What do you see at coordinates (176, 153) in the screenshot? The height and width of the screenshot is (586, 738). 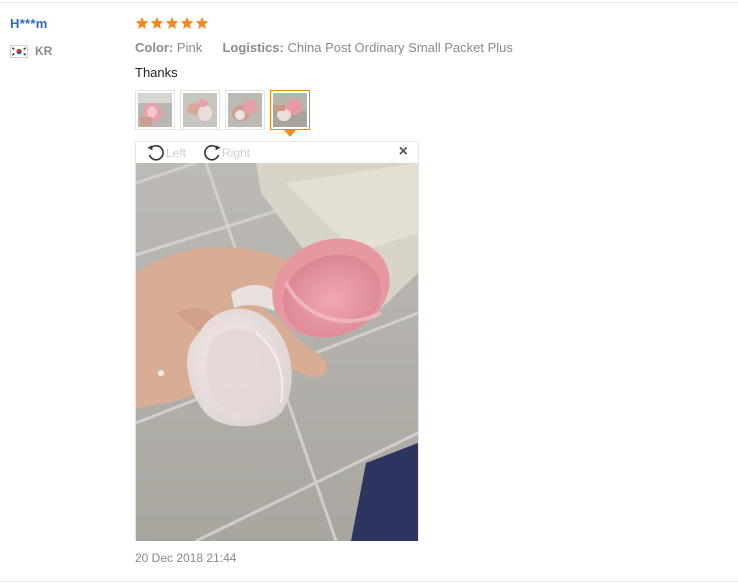 I see `rotate-left-label: Left` at bounding box center [176, 153].